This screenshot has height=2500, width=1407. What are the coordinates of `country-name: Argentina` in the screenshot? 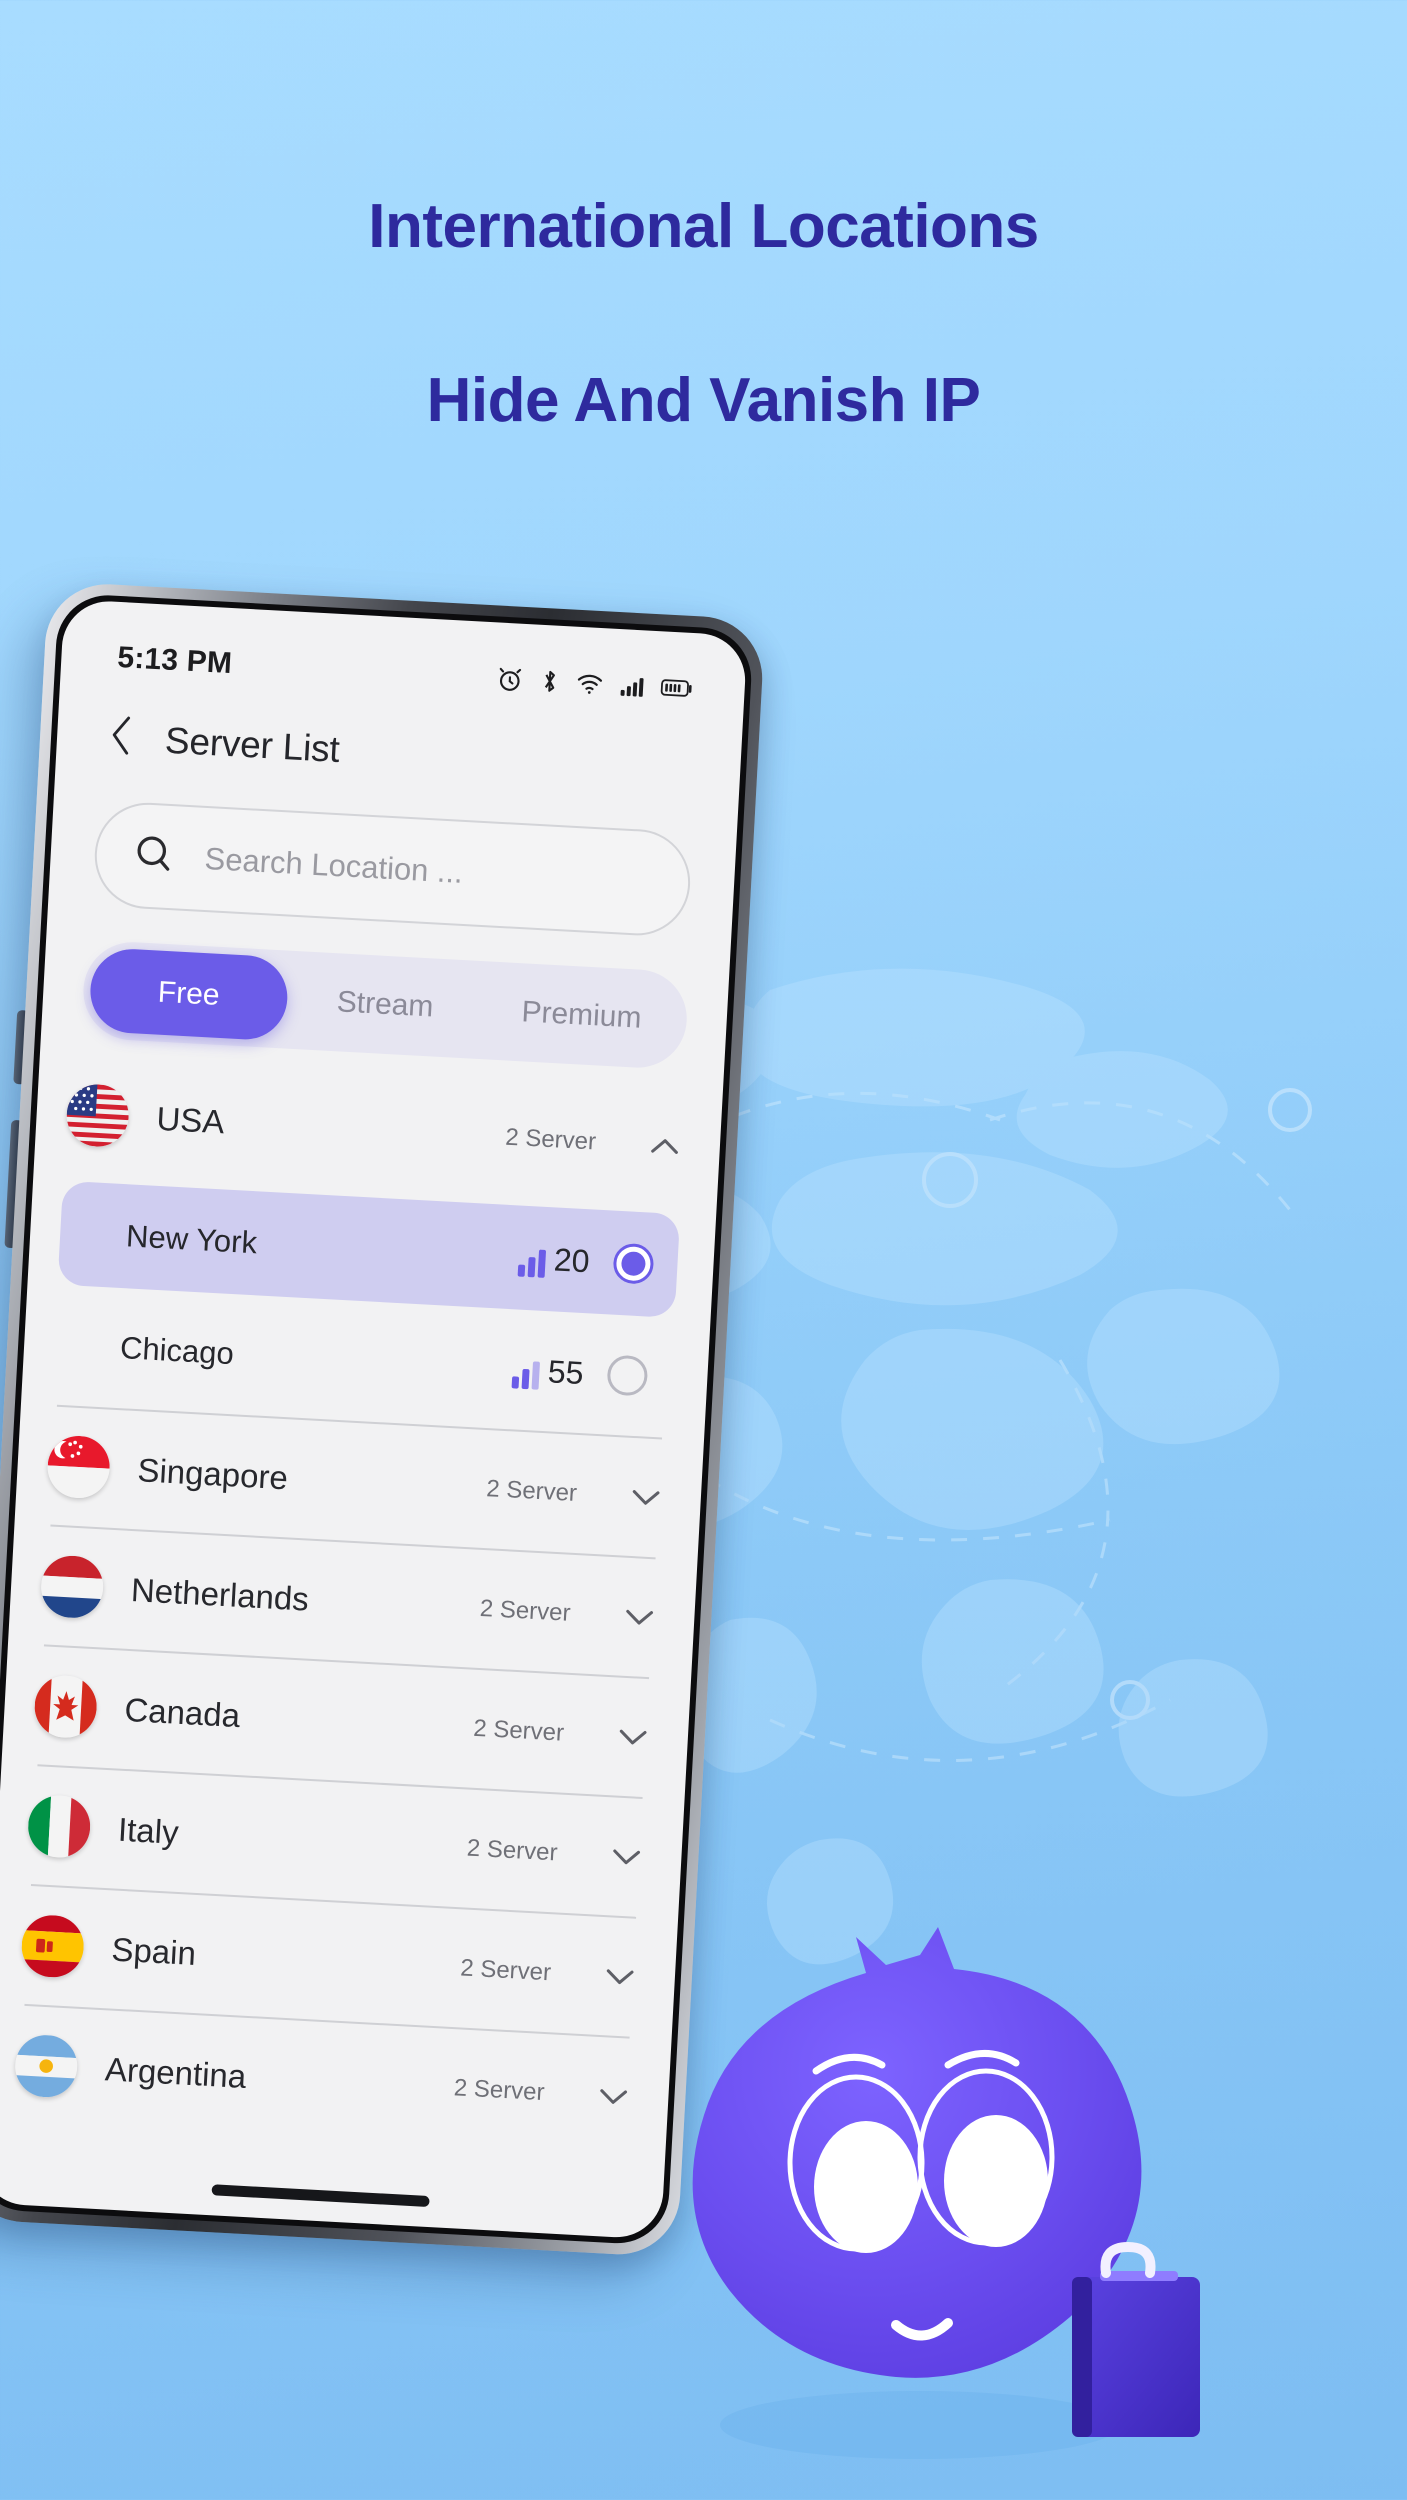 It's located at (176, 2072).